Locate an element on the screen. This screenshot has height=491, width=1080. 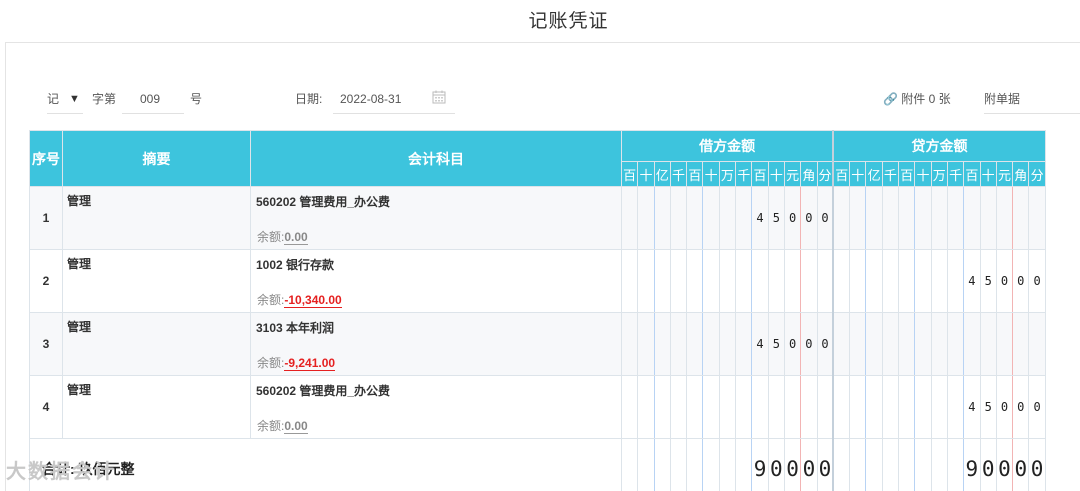
entry-row: 1 管理 560202 管理费用_办公费 余额:0.00 4 5 0 0 0 is located at coordinates (537, 218).